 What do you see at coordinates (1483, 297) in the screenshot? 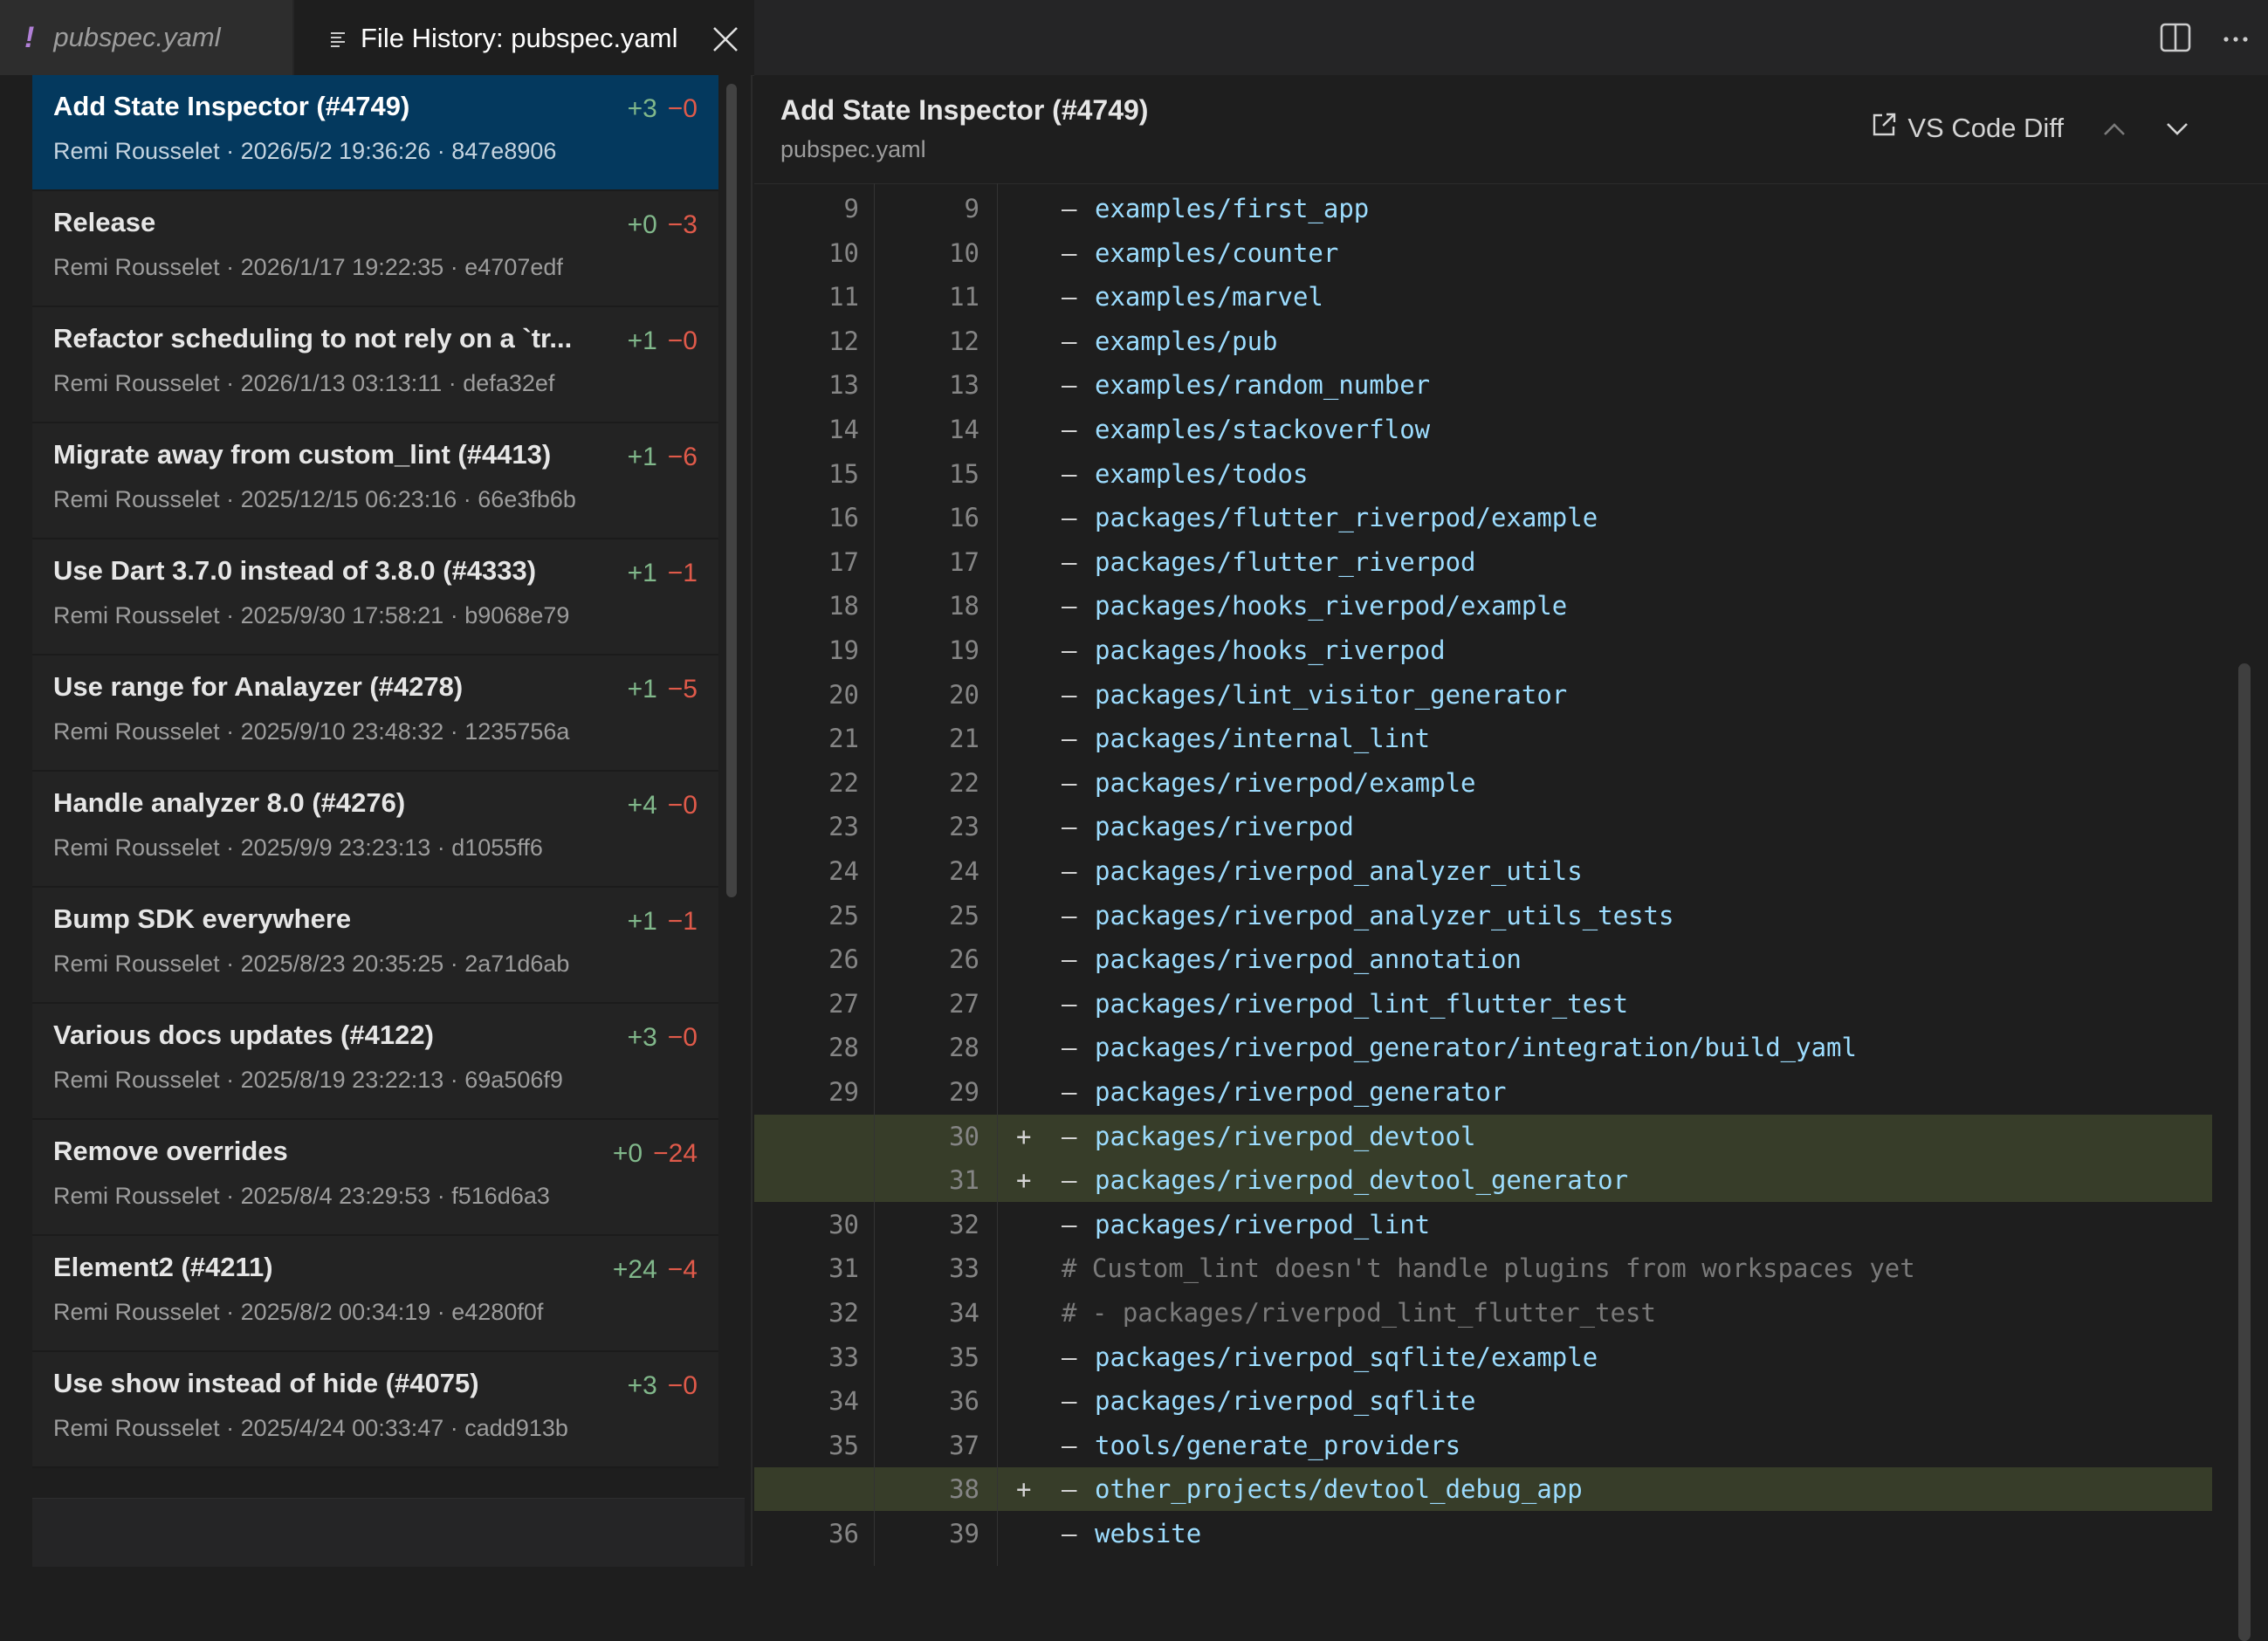
I see `diff-line: 11 11 – examples/marvel` at bounding box center [1483, 297].